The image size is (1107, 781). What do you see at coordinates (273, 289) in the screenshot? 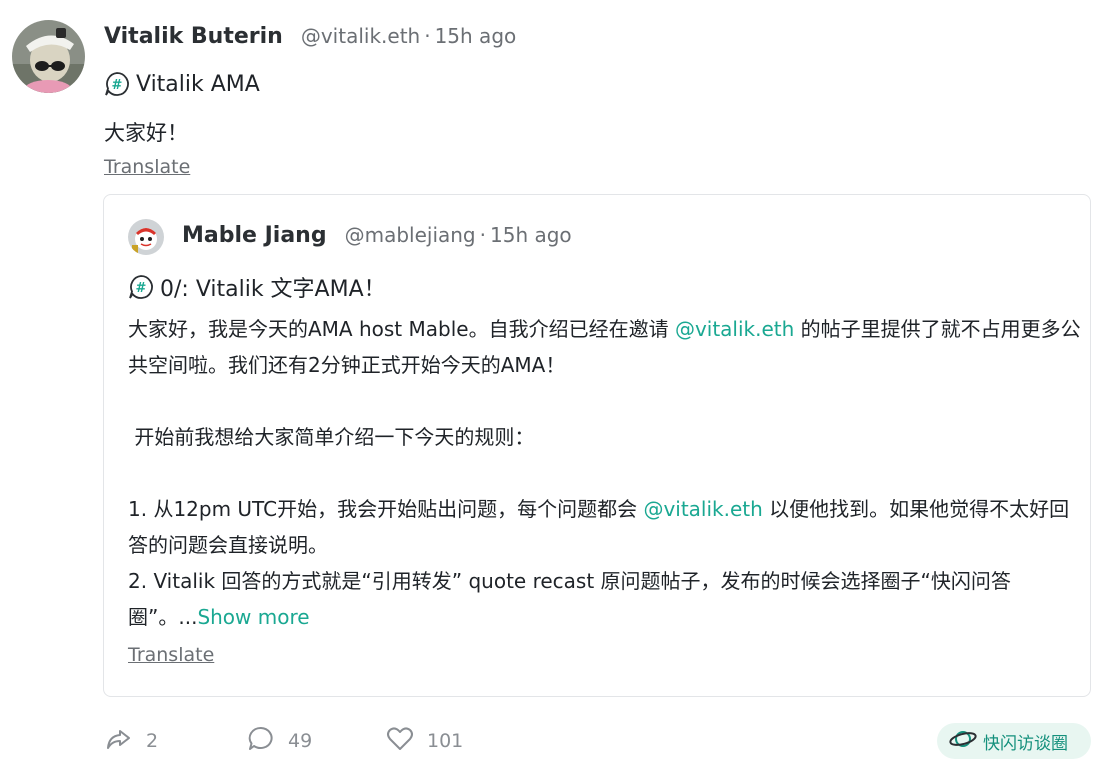
I see `quoted-channel-name: 0/: Vitalik 文字AMA！` at bounding box center [273, 289].